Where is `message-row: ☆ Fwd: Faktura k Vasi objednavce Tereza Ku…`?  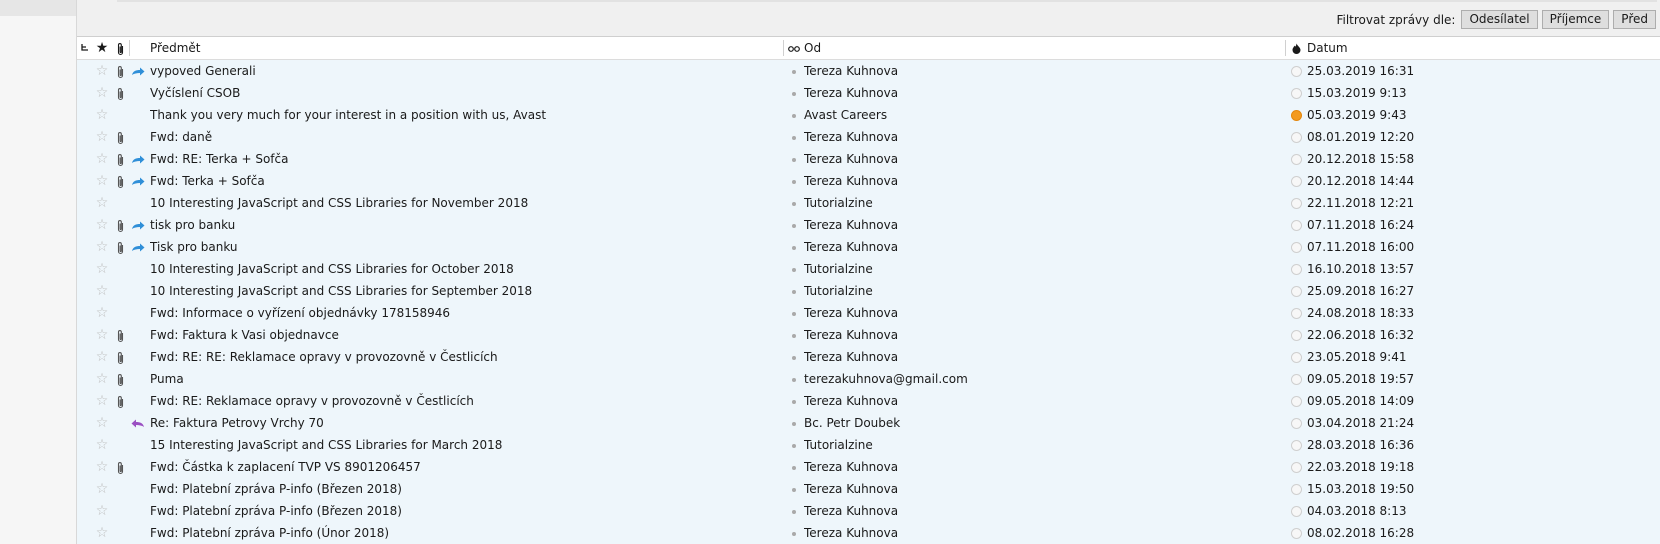 message-row: ☆ Fwd: Faktura k Vasi objednavce Tereza Ku… is located at coordinates (868, 335).